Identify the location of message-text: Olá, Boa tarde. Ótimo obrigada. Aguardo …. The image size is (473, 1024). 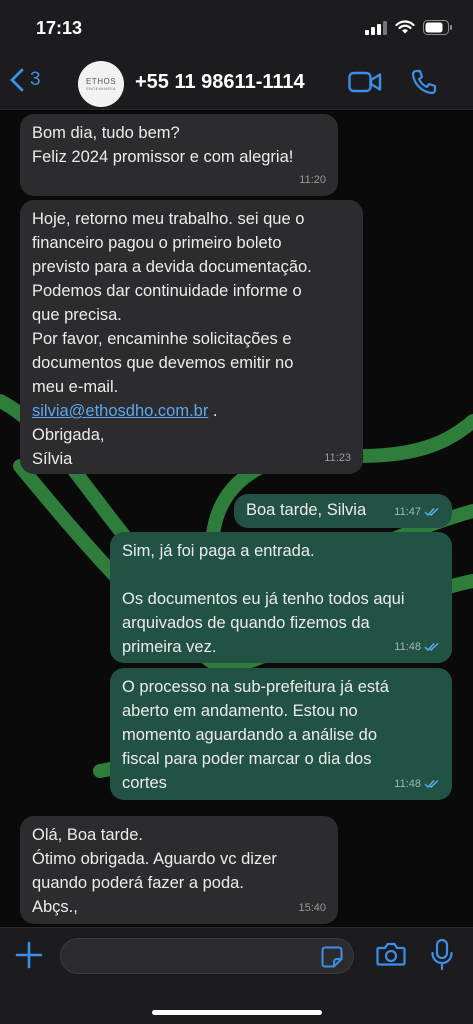
(154, 871).